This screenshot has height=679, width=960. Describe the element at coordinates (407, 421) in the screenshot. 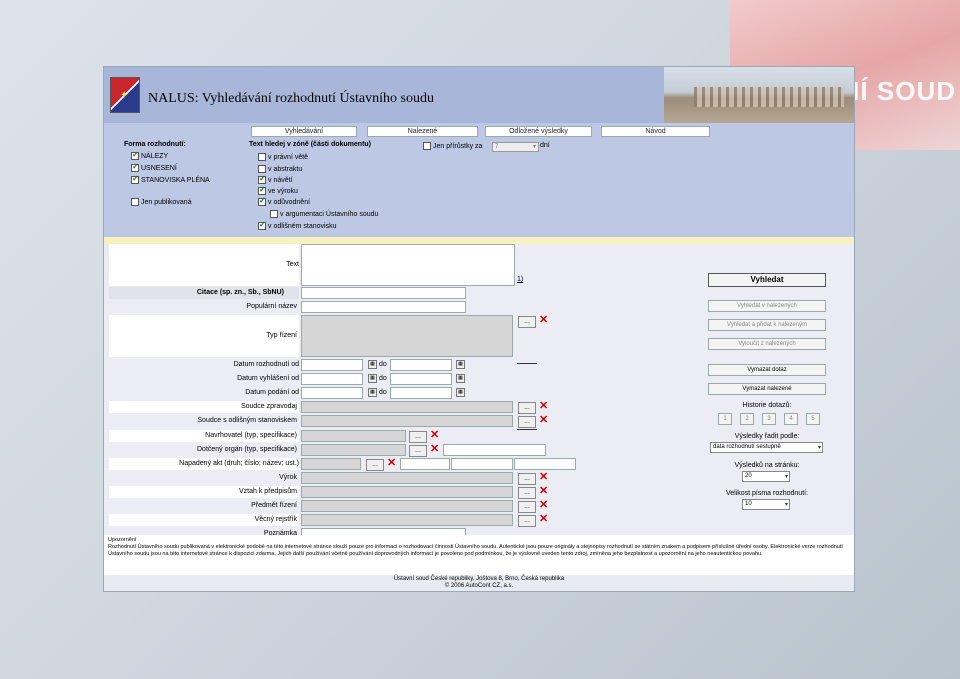

I see `soudce-odlisne-input` at that location.